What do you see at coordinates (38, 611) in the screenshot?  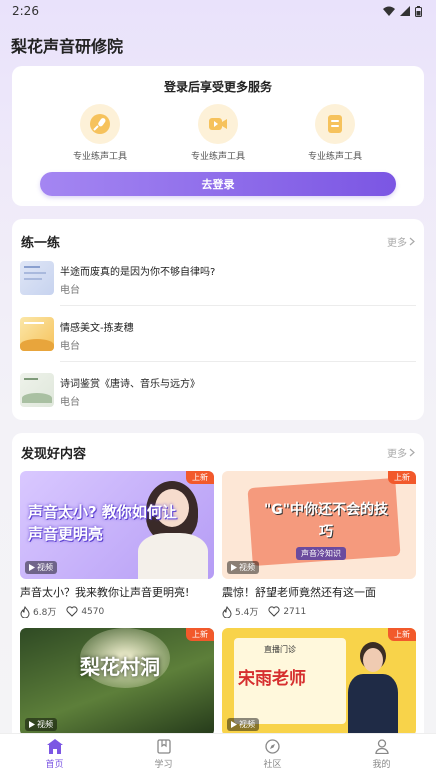 I see `likes-stat: 6.8万` at bounding box center [38, 611].